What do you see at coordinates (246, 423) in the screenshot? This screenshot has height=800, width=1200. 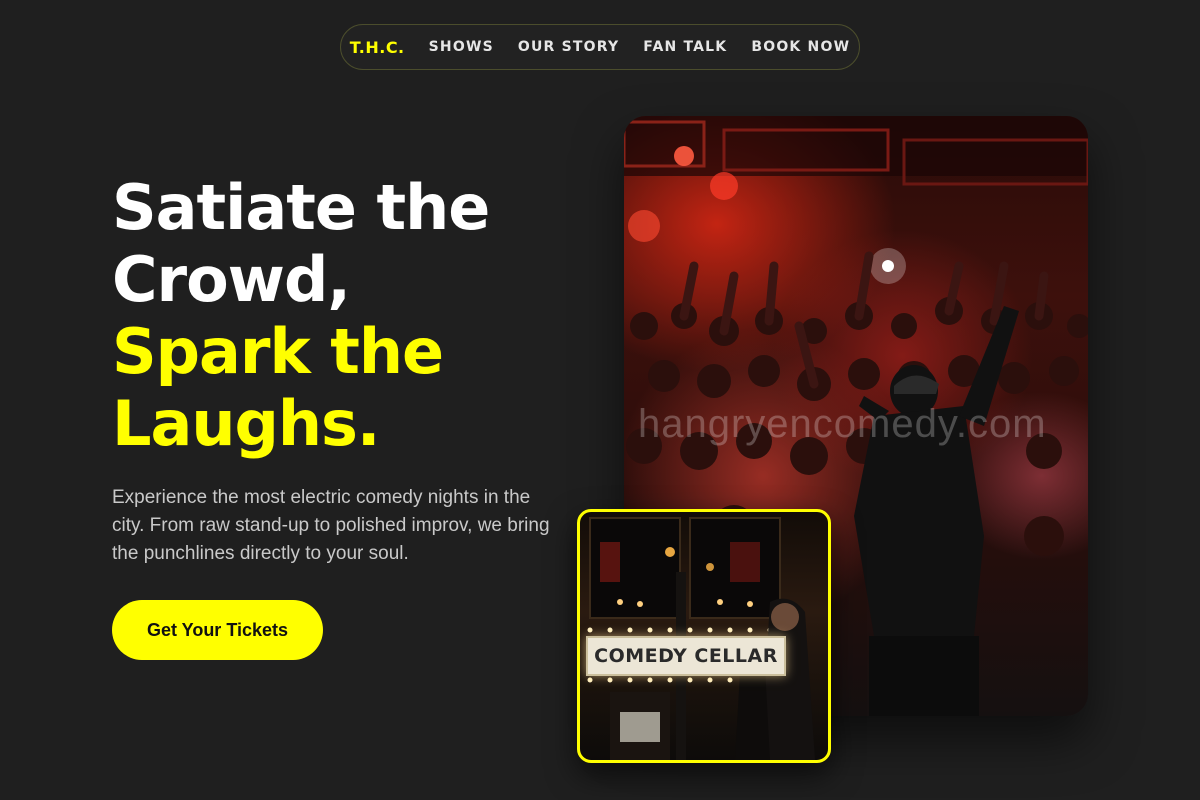 I see `hero-title-line-4: Laughs.` at bounding box center [246, 423].